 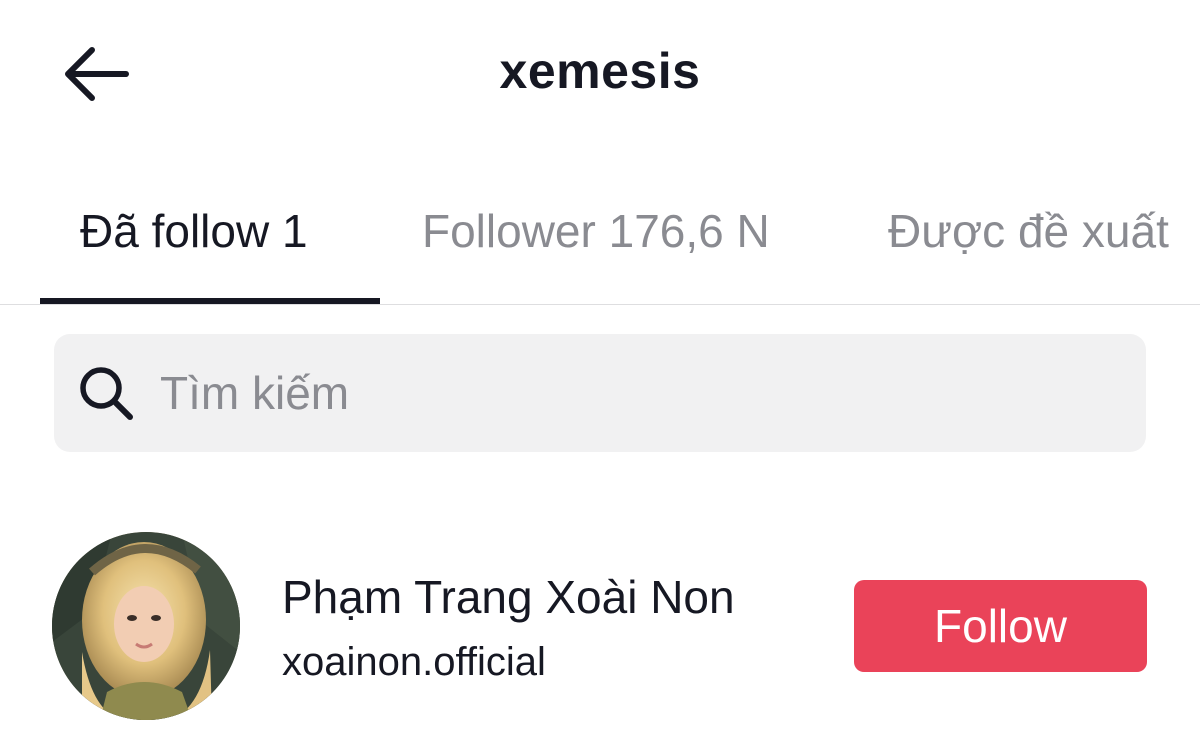 What do you see at coordinates (1028, 231) in the screenshot?
I see `tab-suggested: Được đề xuất` at bounding box center [1028, 231].